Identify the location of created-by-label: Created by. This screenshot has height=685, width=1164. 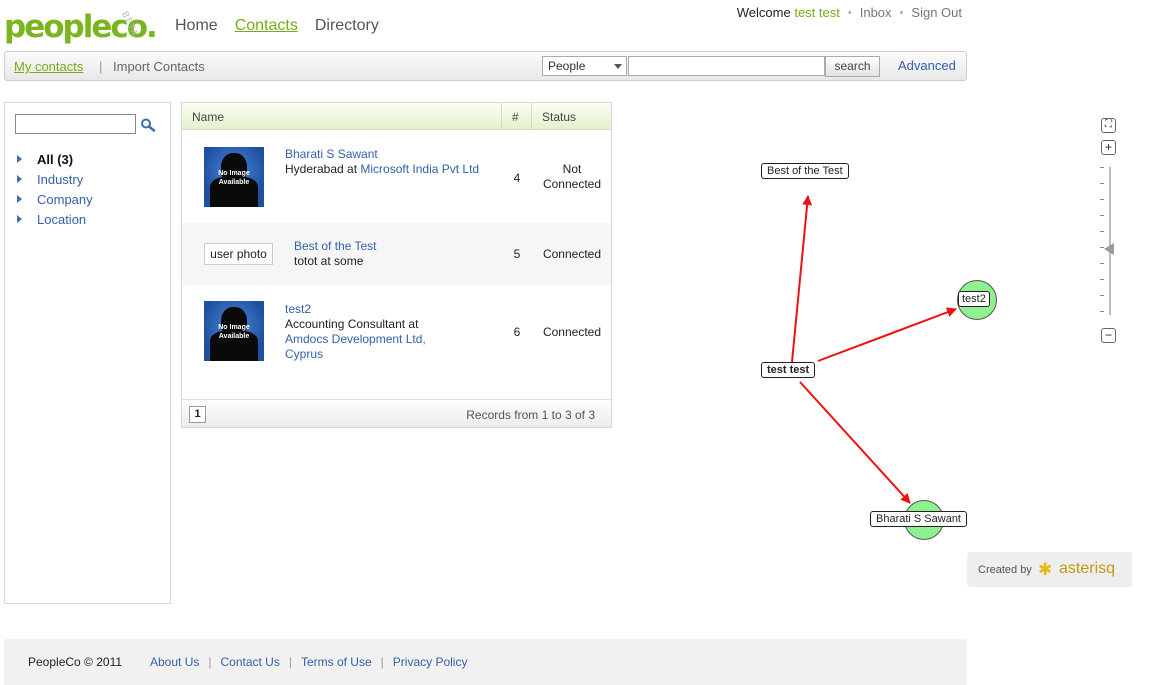
(1005, 570).